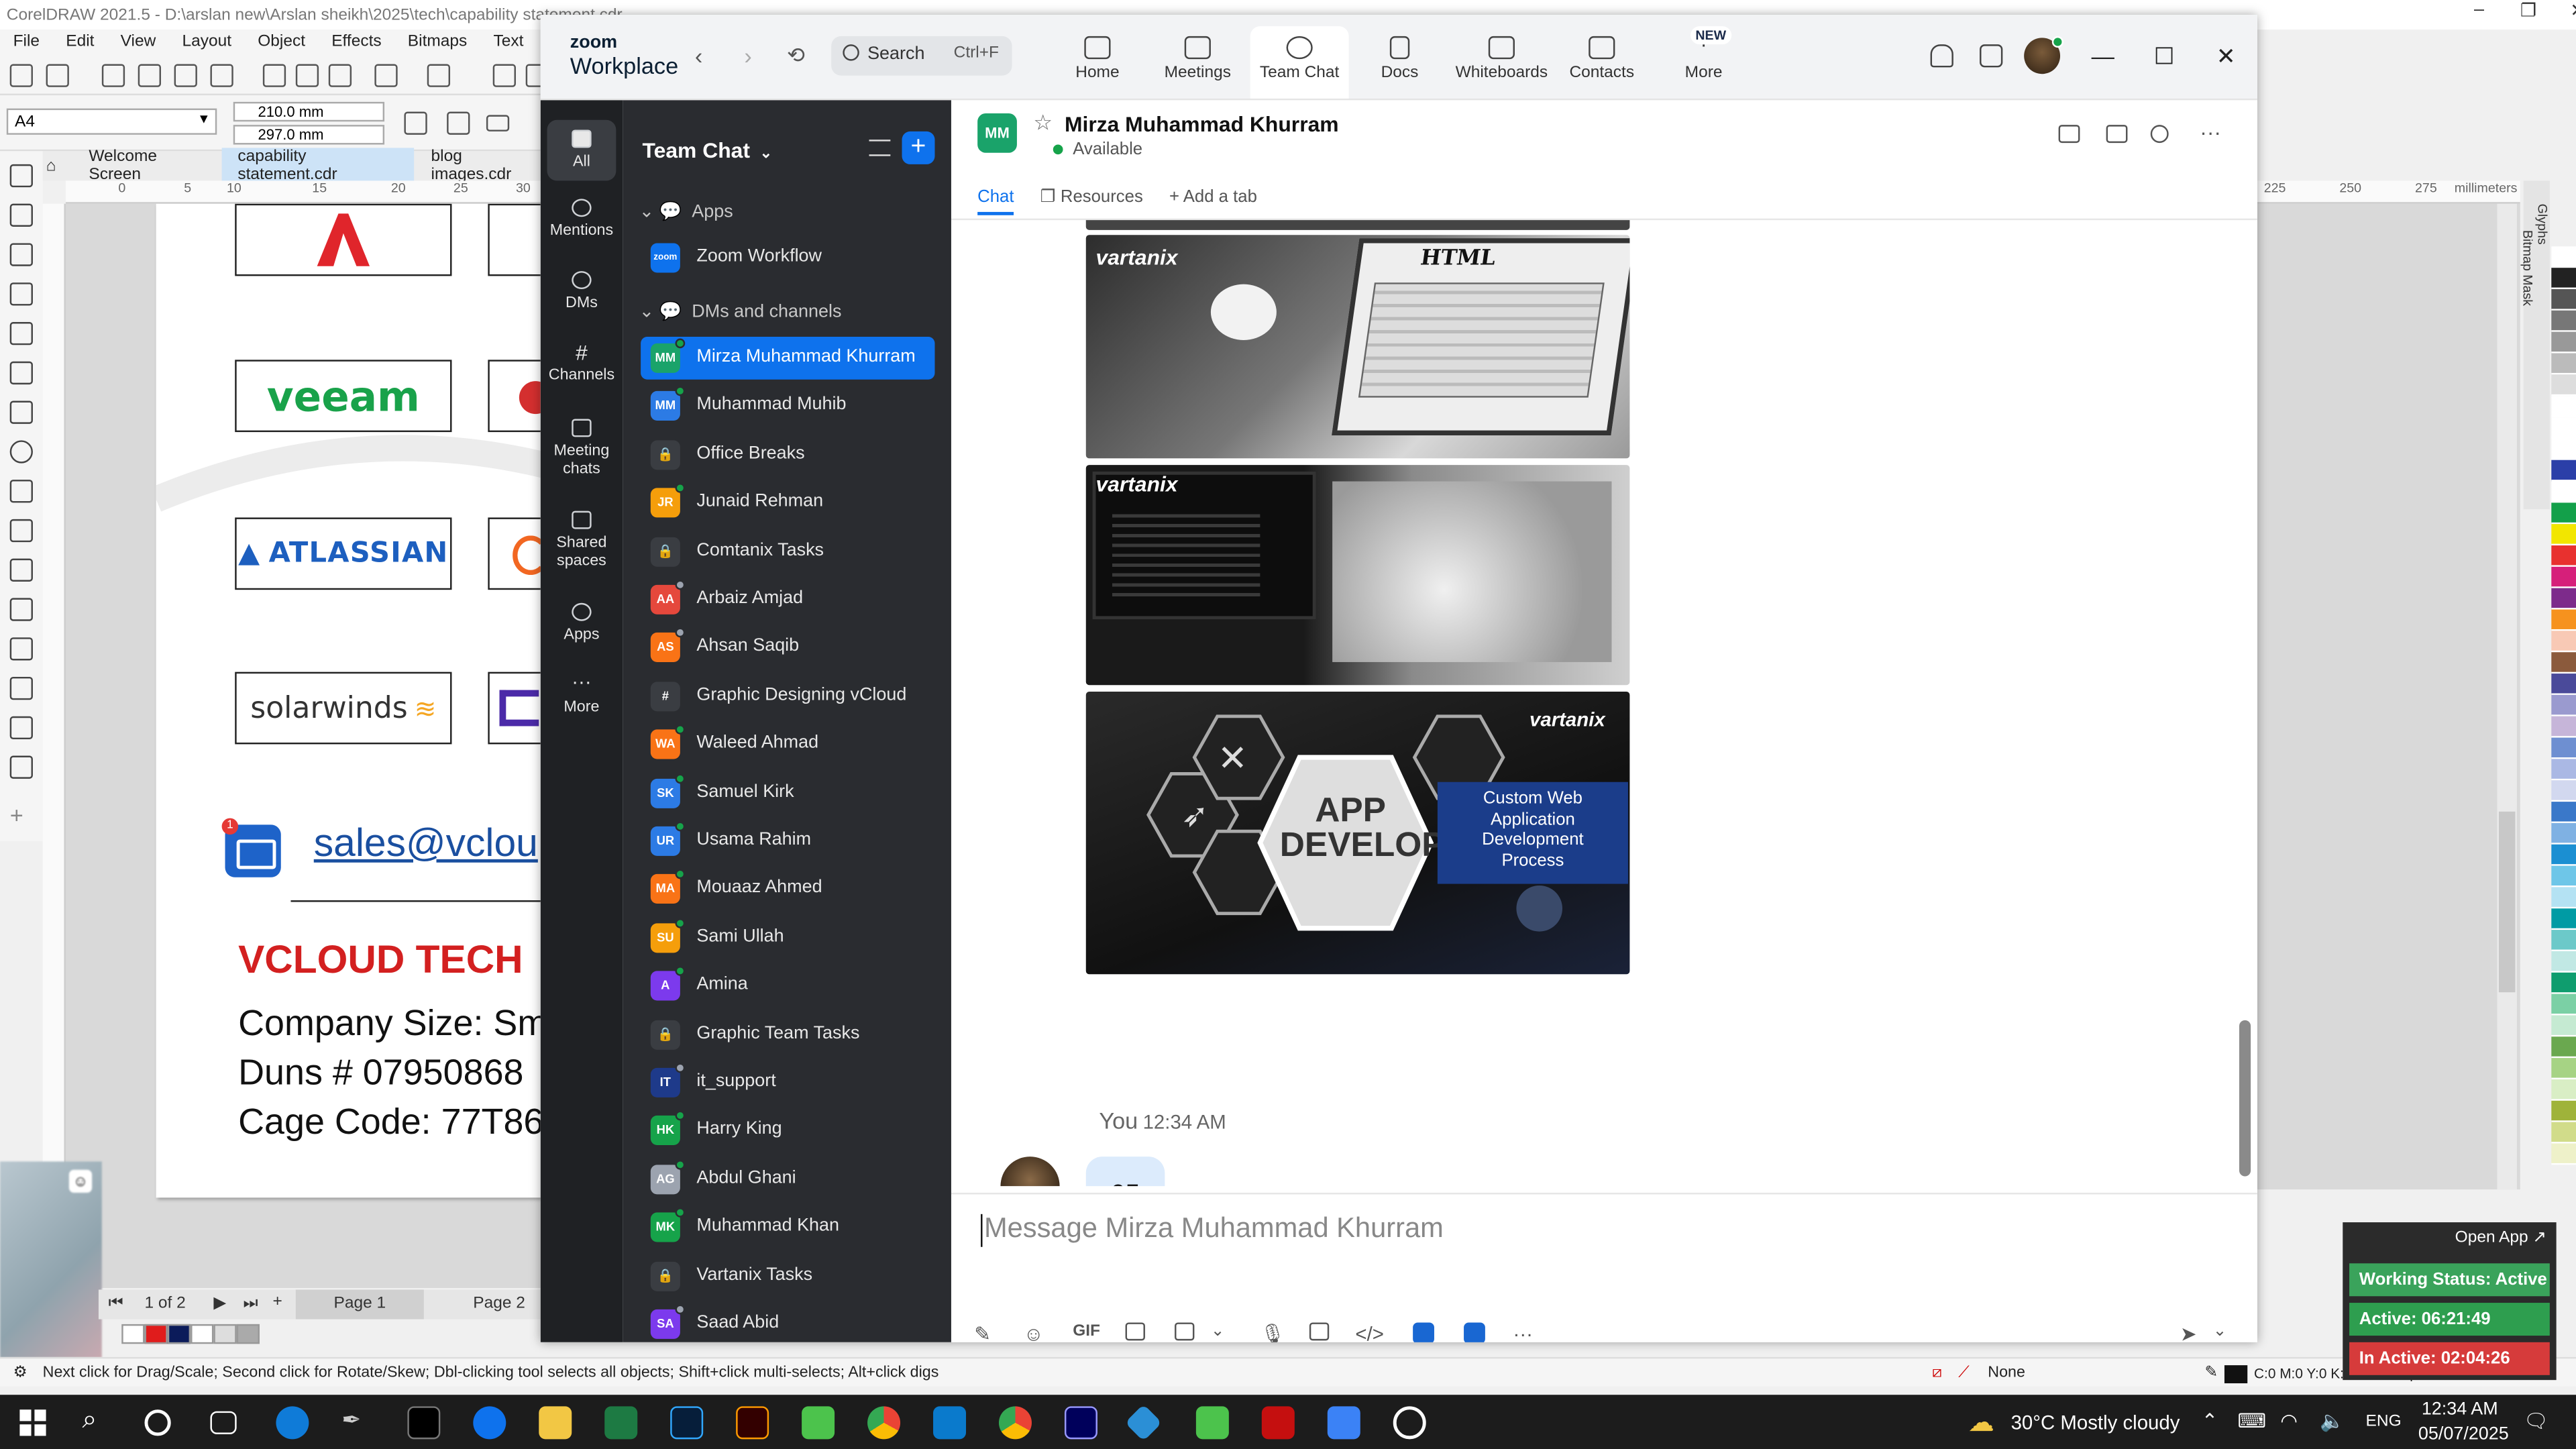  I want to click on rail-channels: # Channels, so click(582, 363).